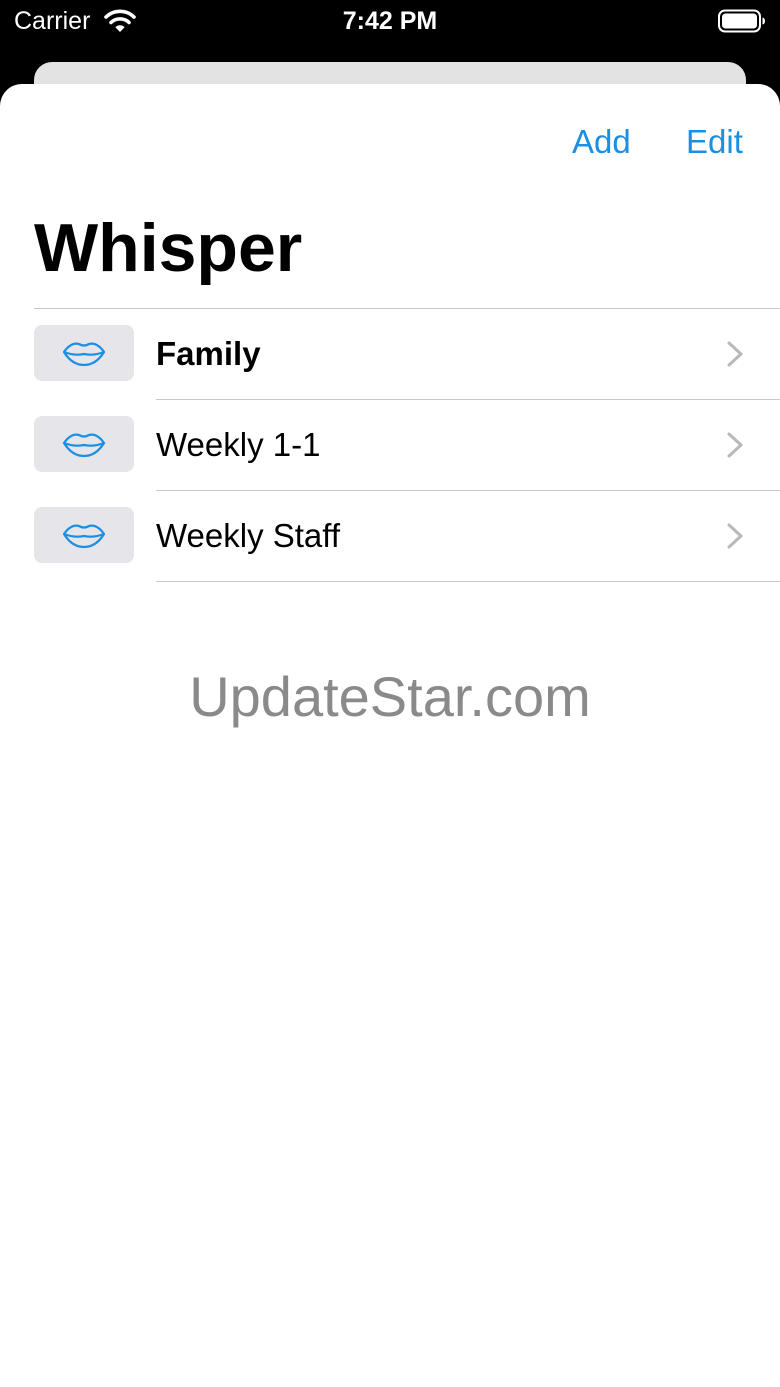  What do you see at coordinates (168, 248) in the screenshot?
I see `page-title: Whisper` at bounding box center [168, 248].